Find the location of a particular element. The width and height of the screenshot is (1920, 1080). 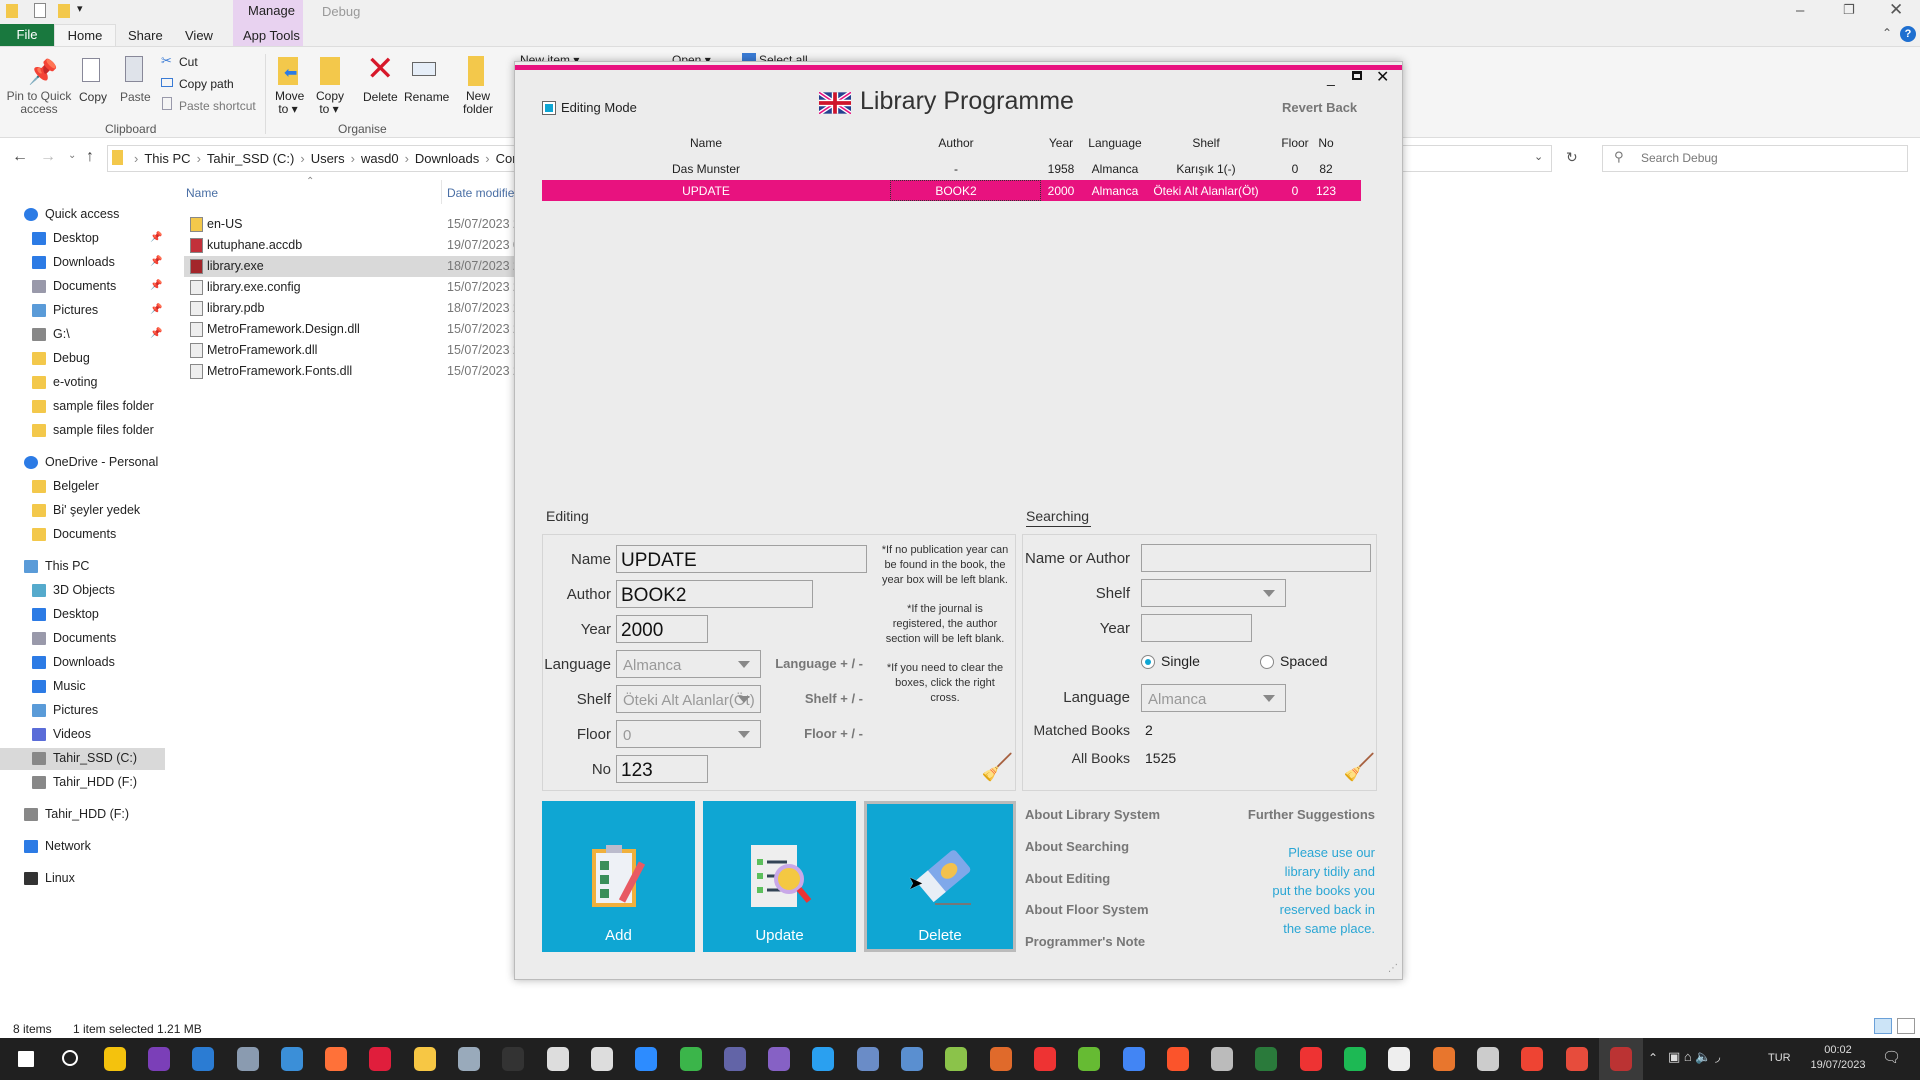

broom-clear-search-icon: 🧹 is located at coordinates (1359, 767).